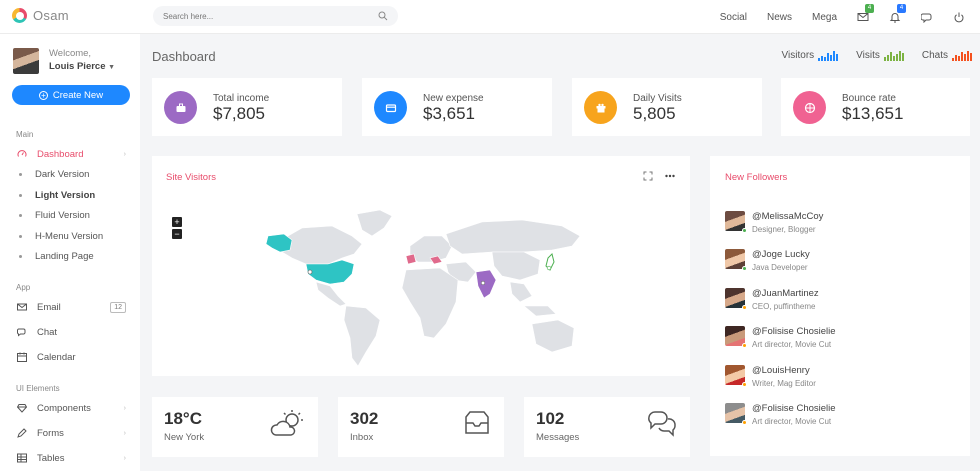 Image resolution: width=980 pixels, height=471 pixels. What do you see at coordinates (177, 234) in the screenshot?
I see `zoom-out-button: −` at bounding box center [177, 234].